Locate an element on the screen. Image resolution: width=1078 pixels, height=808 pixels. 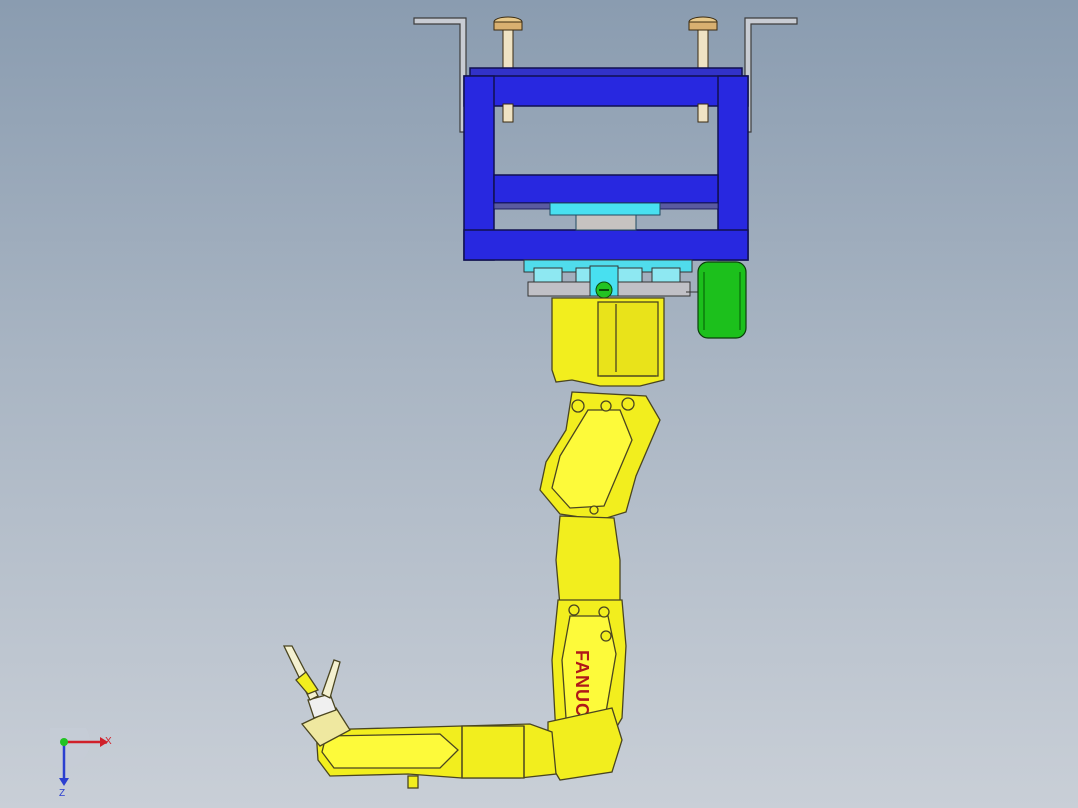
axis-triad: X Z is located at coordinates (81, 763).